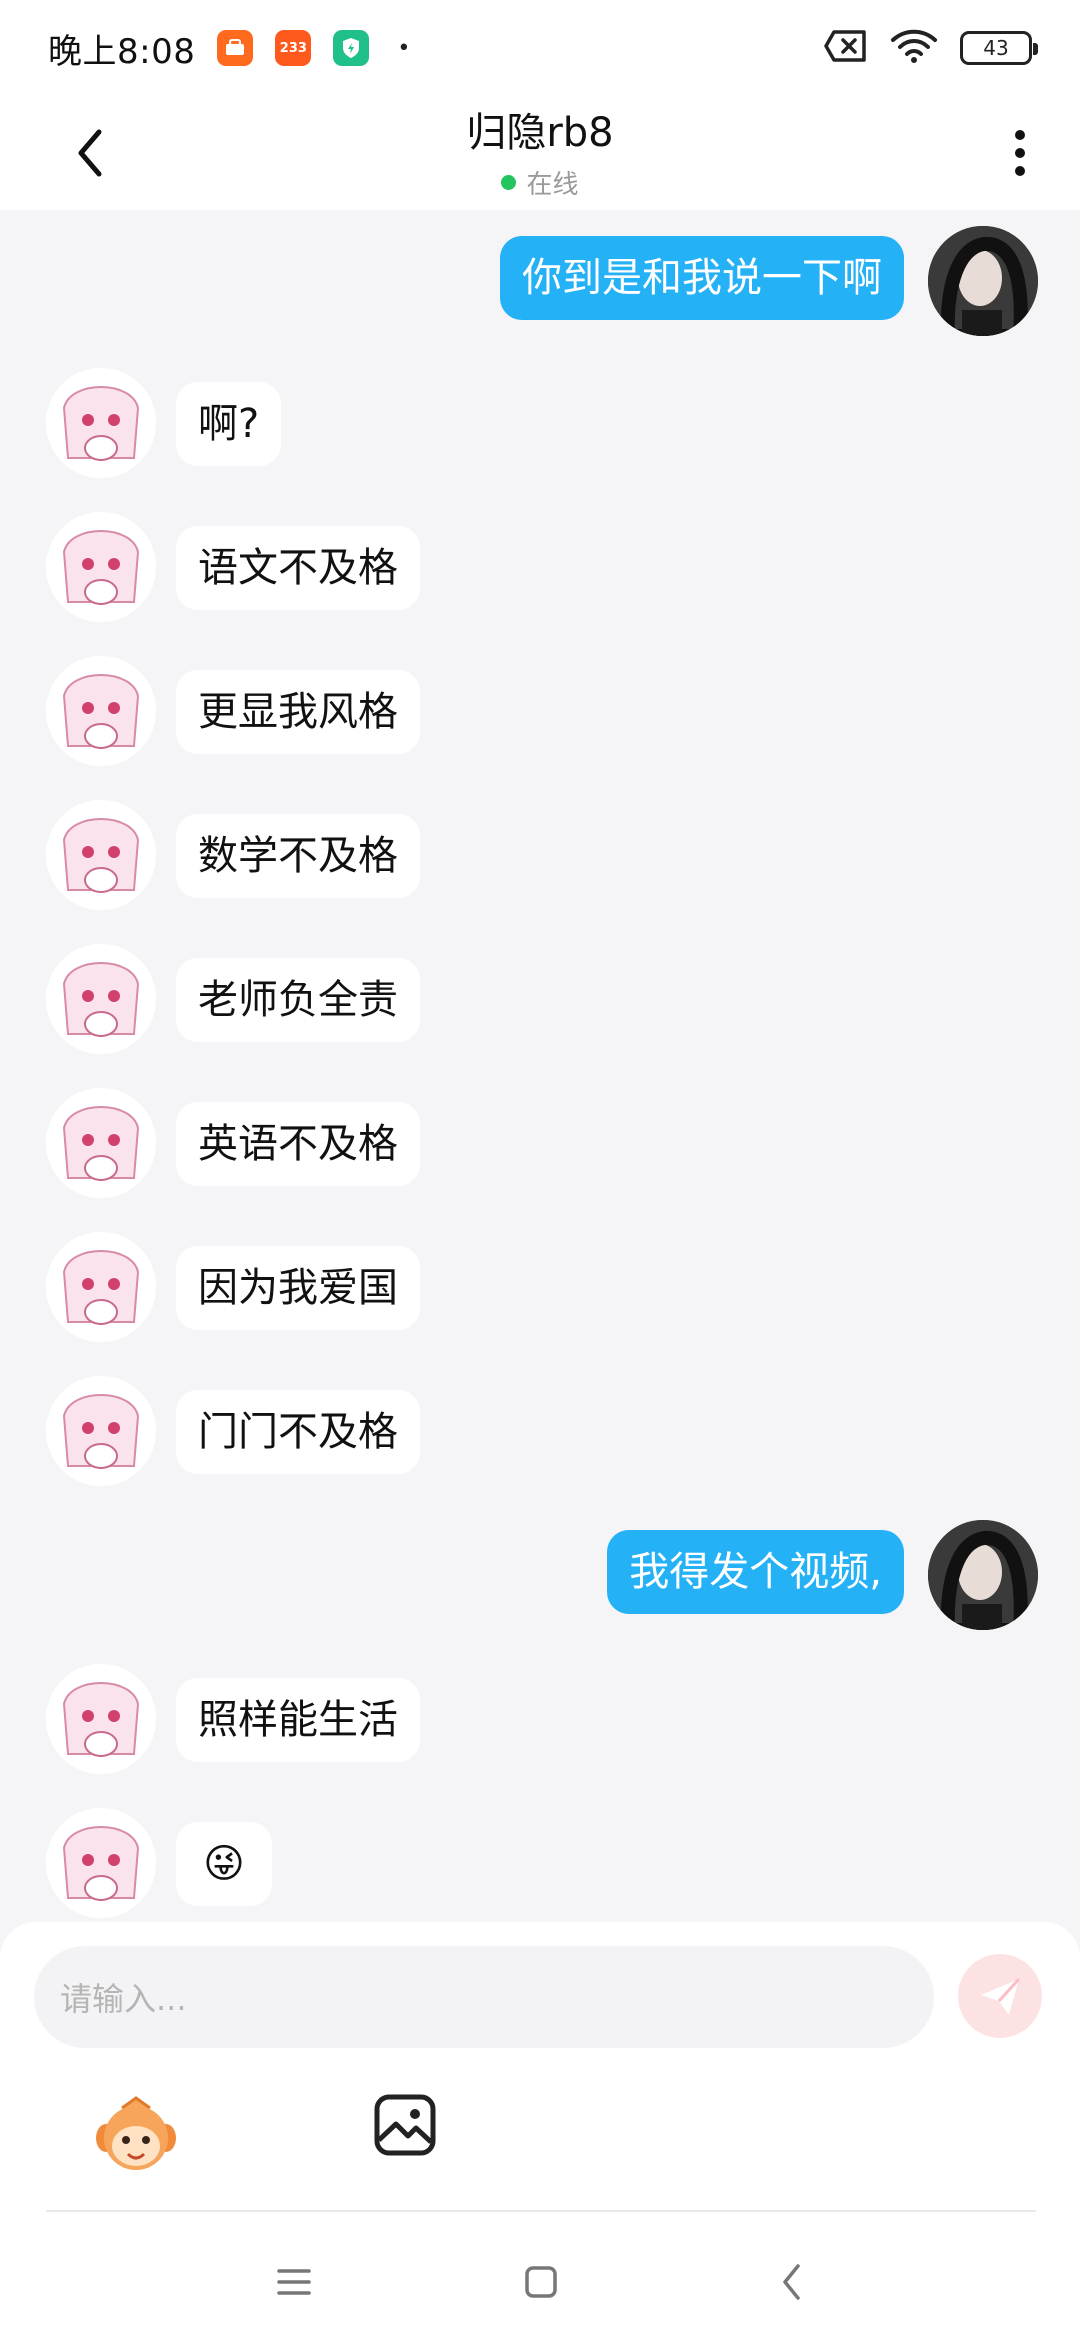  Describe the element at coordinates (298, 856) in the screenshot. I see `message-bubble-received: 数学不及格` at that location.